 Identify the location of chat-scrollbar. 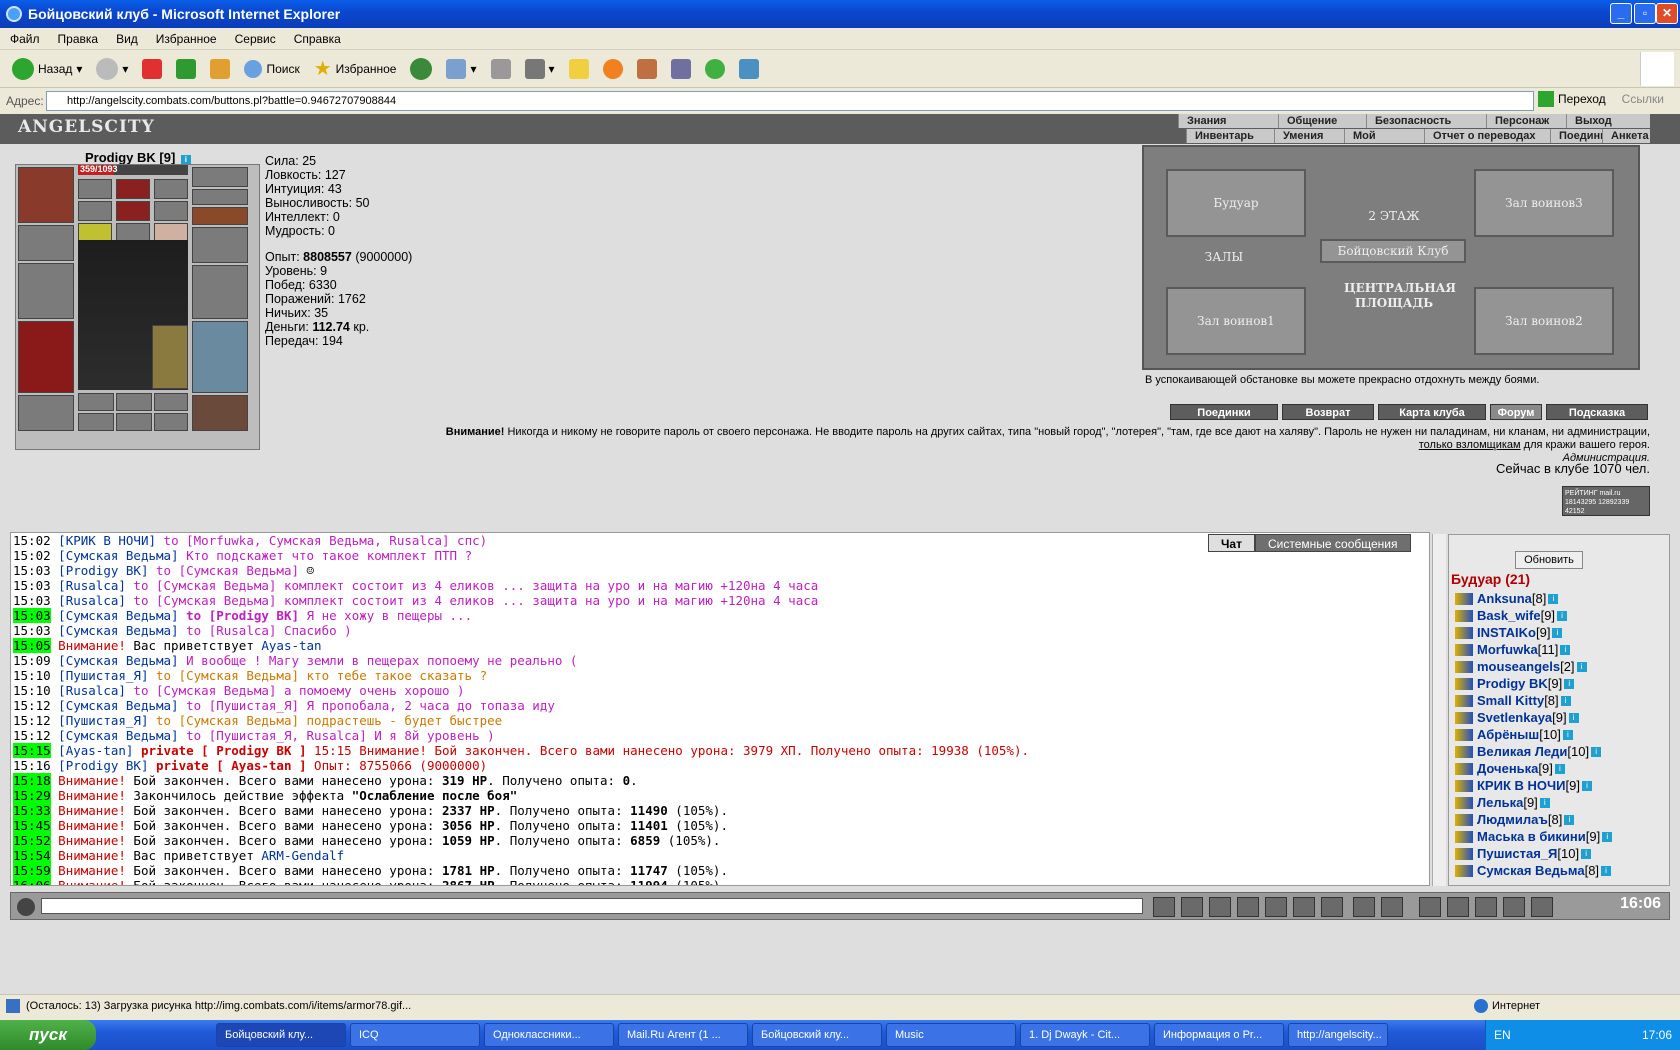
(1439, 710).